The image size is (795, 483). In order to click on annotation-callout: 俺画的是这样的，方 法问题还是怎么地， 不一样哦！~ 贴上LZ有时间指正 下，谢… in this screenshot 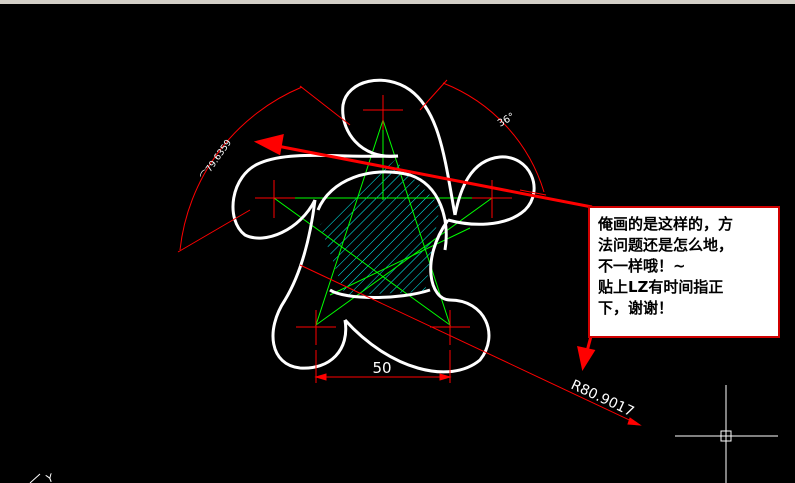, I will do `click(684, 272)`.